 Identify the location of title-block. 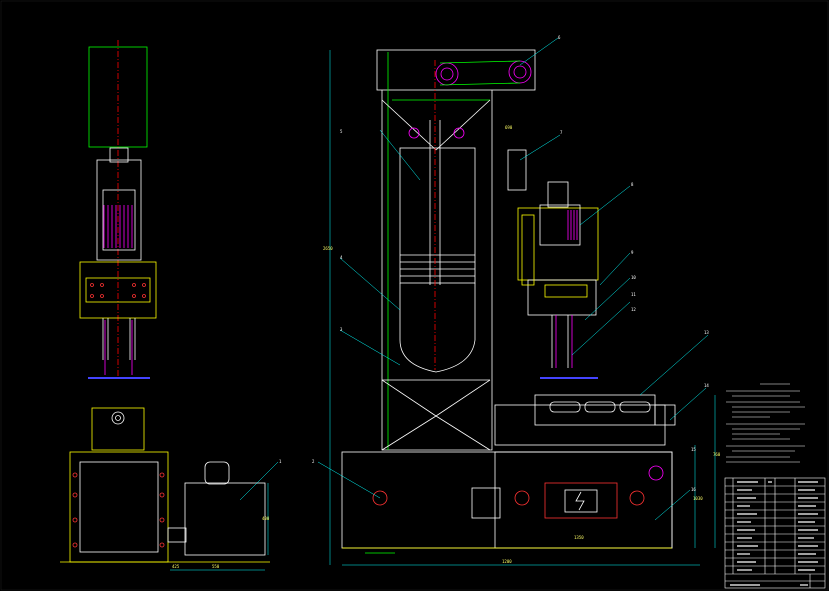
(775, 533).